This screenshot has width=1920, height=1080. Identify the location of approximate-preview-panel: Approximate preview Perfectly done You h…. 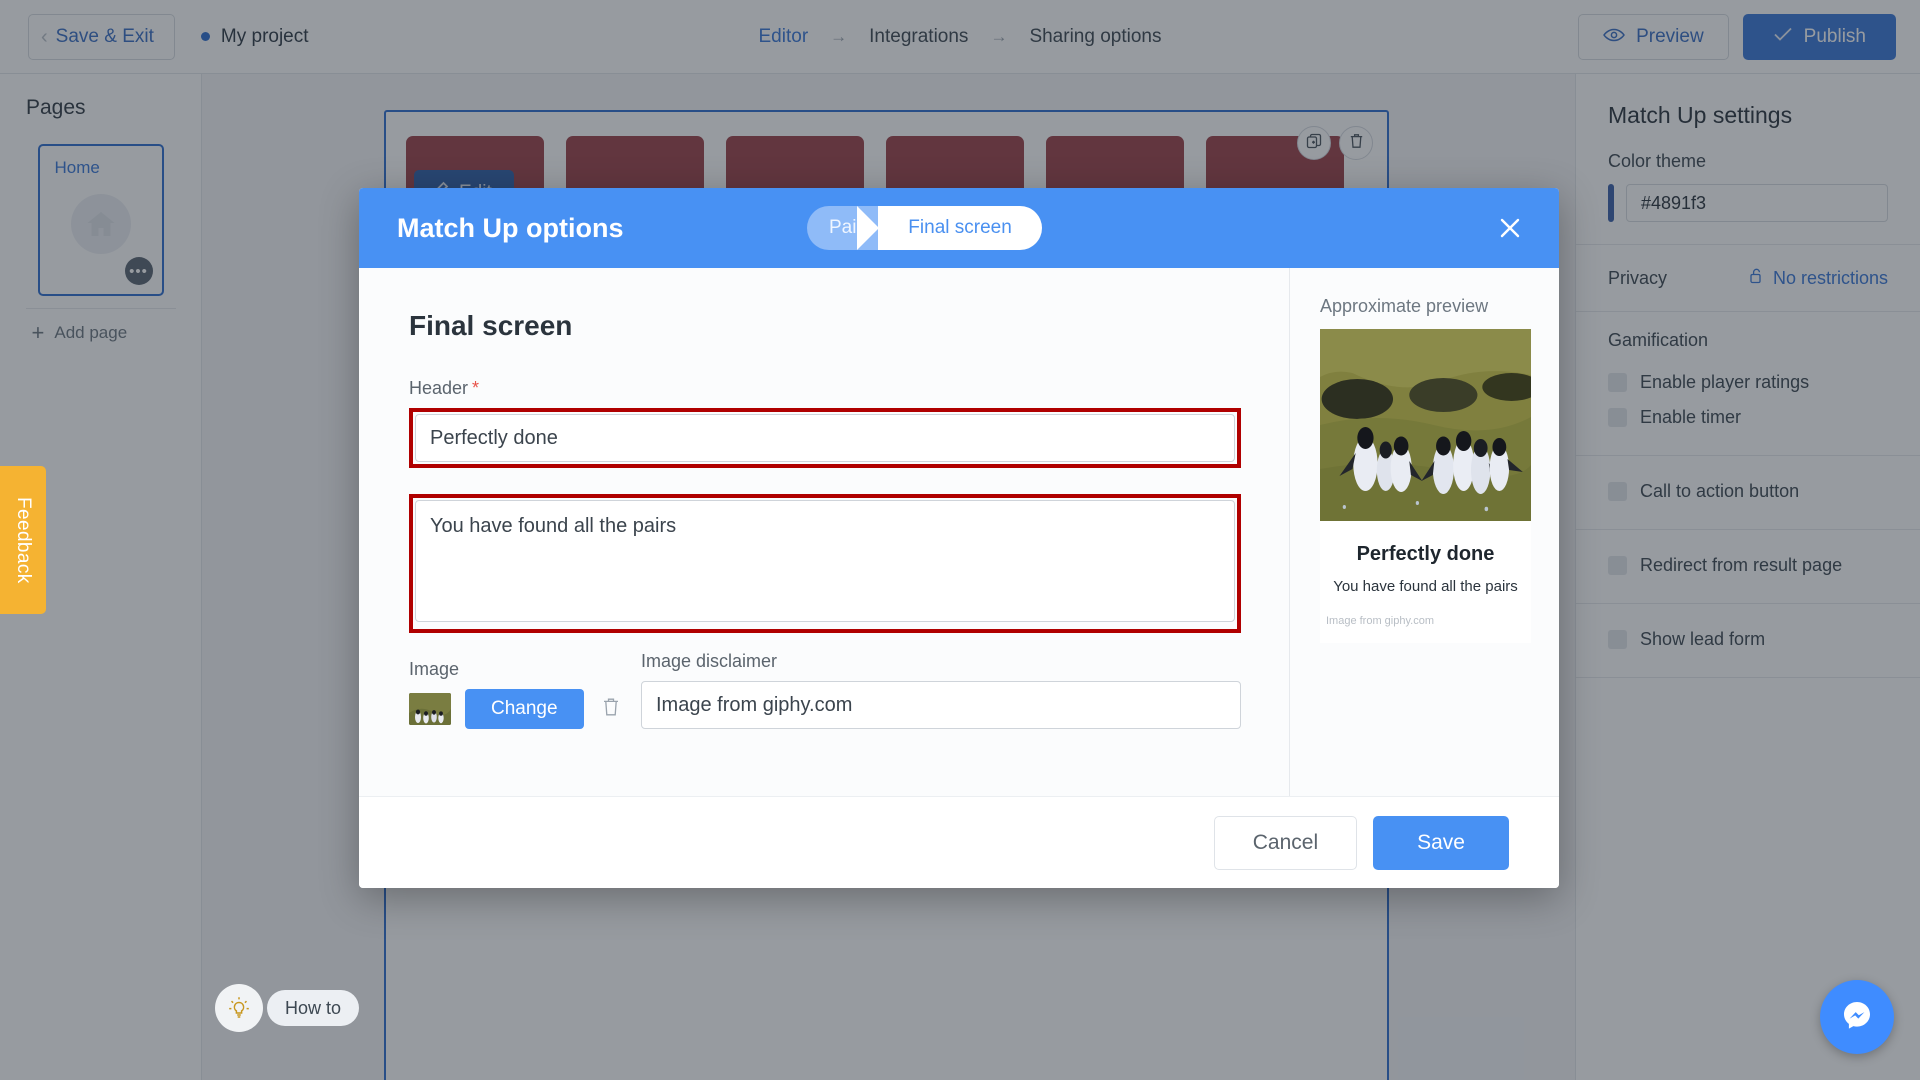
(1424, 532).